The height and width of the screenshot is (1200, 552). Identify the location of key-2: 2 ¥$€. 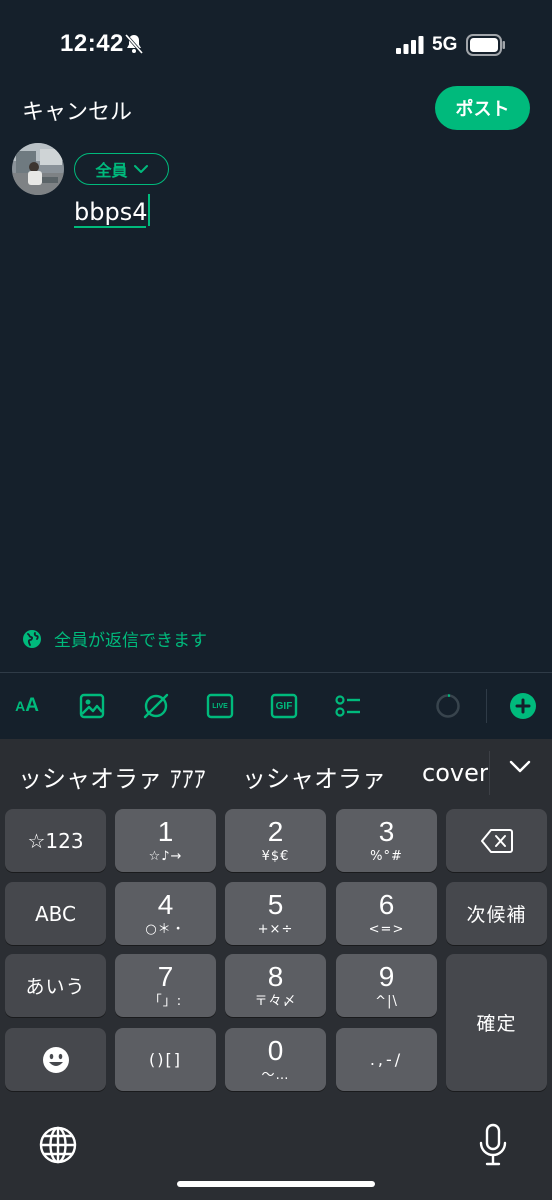
(275, 840).